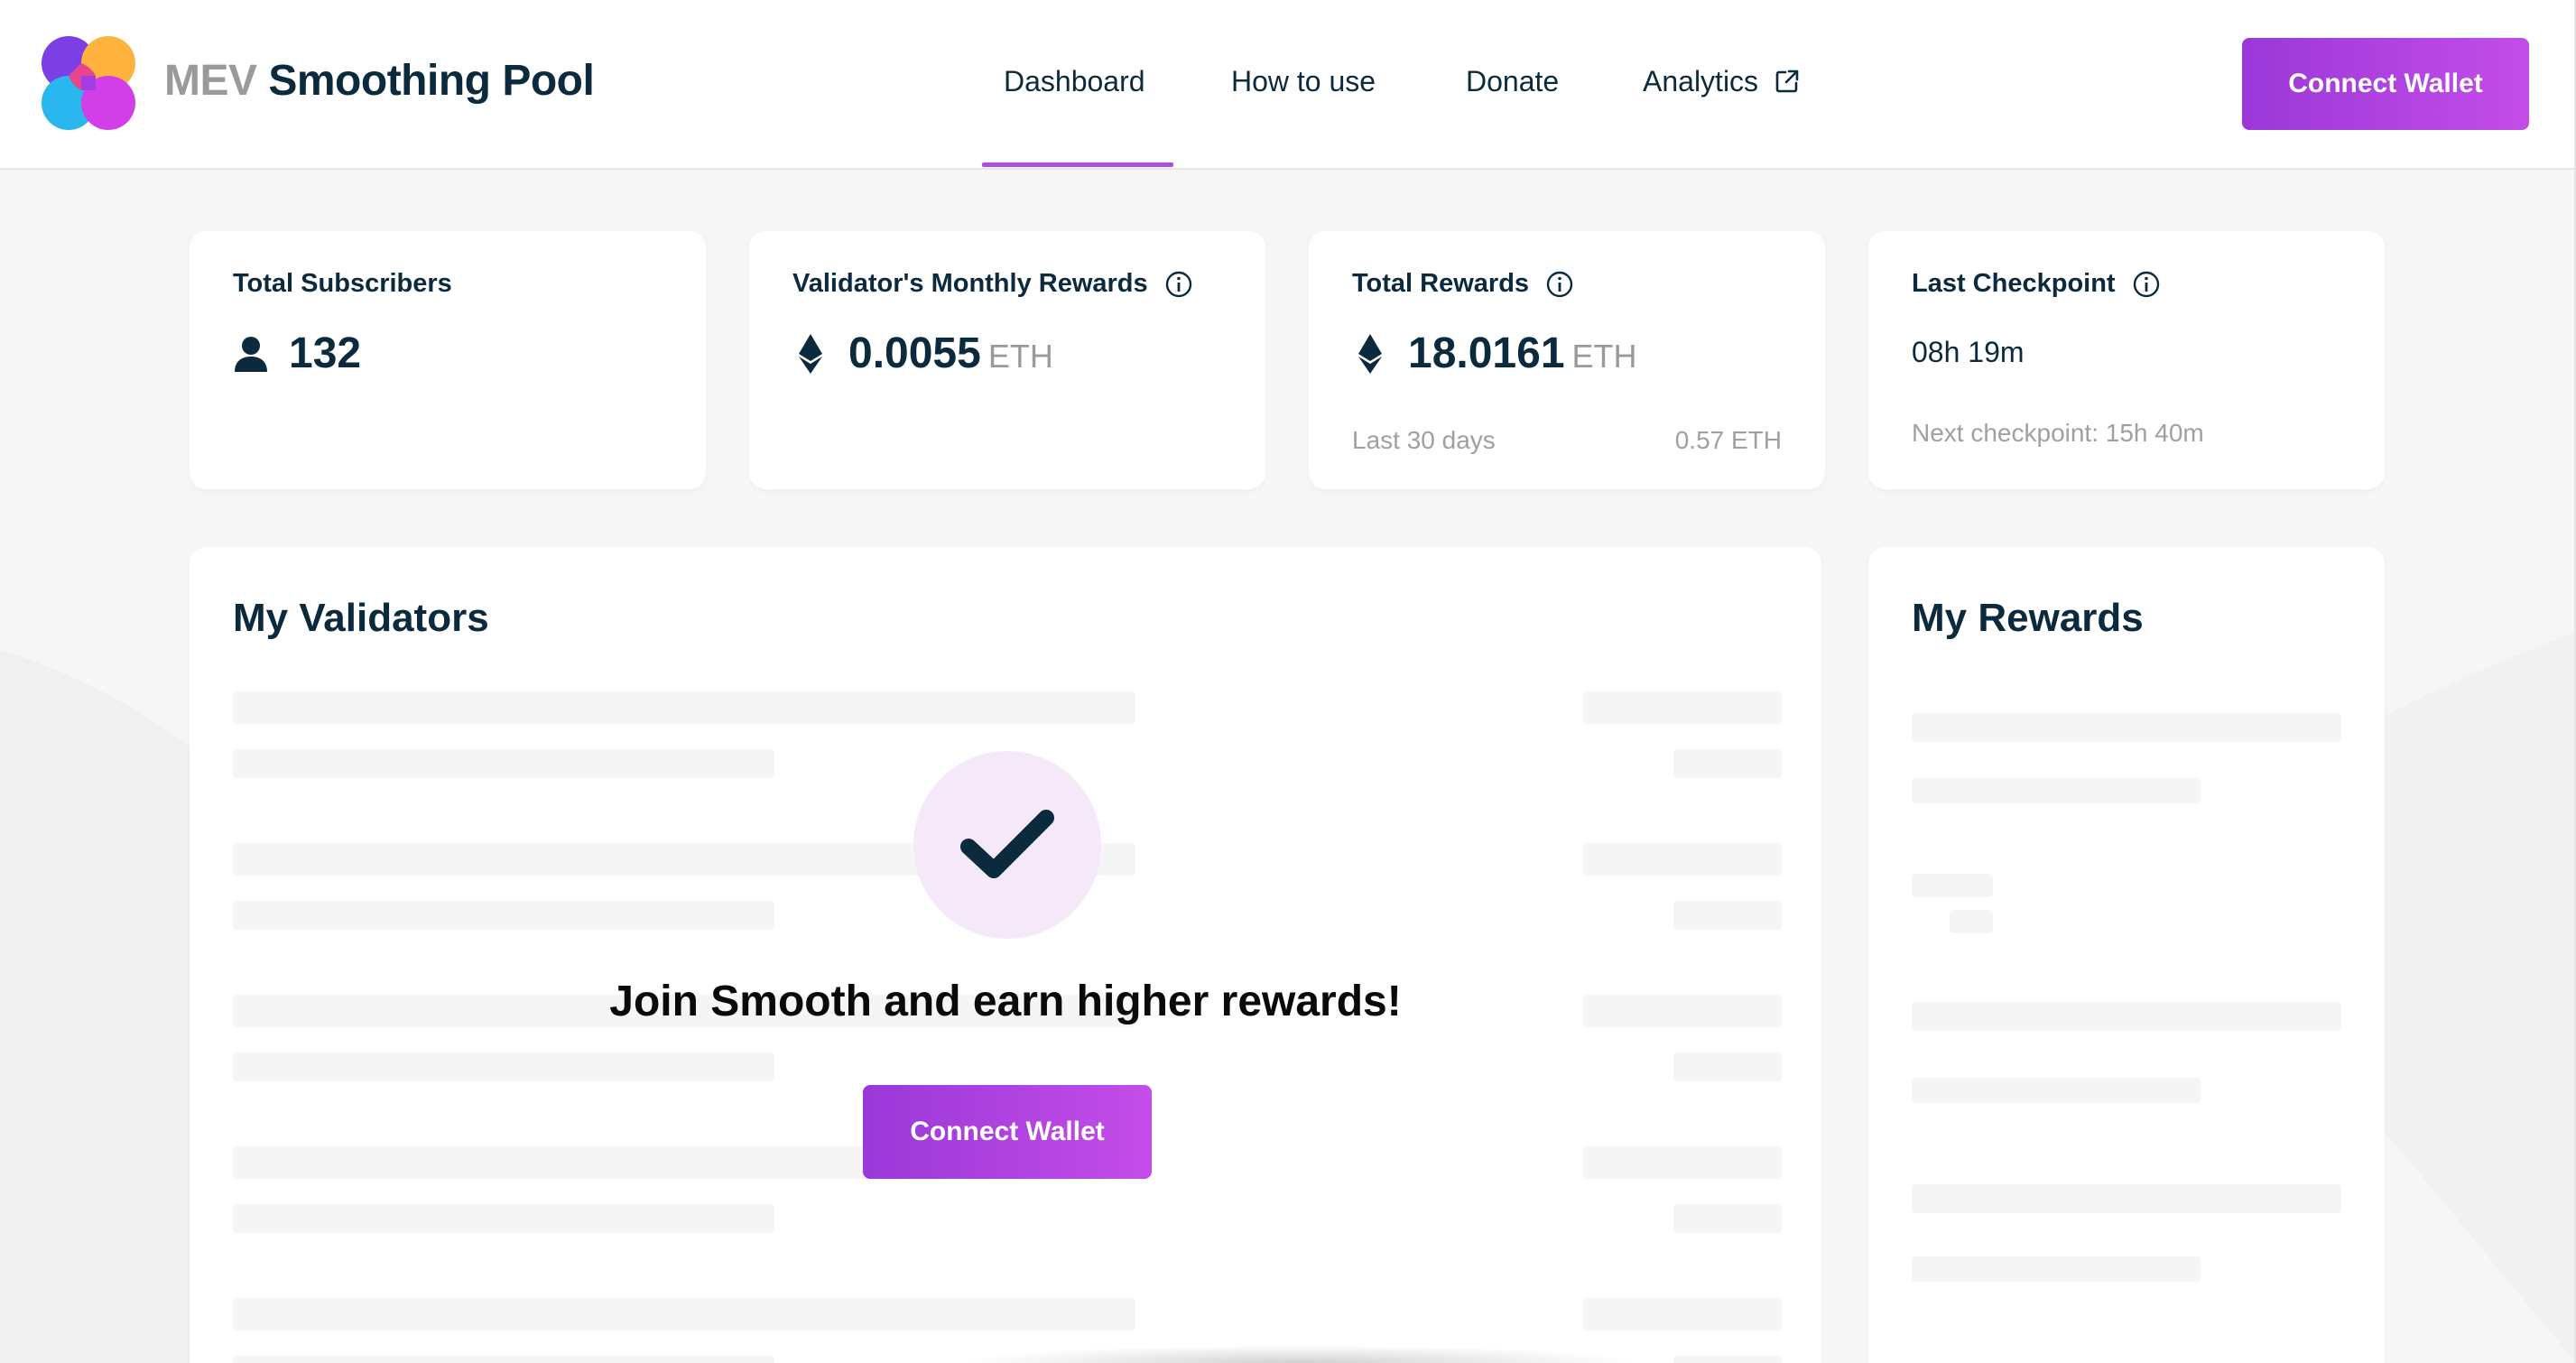  What do you see at coordinates (1424, 440) in the screenshot?
I see `rewards-period-label: Last 30 days` at bounding box center [1424, 440].